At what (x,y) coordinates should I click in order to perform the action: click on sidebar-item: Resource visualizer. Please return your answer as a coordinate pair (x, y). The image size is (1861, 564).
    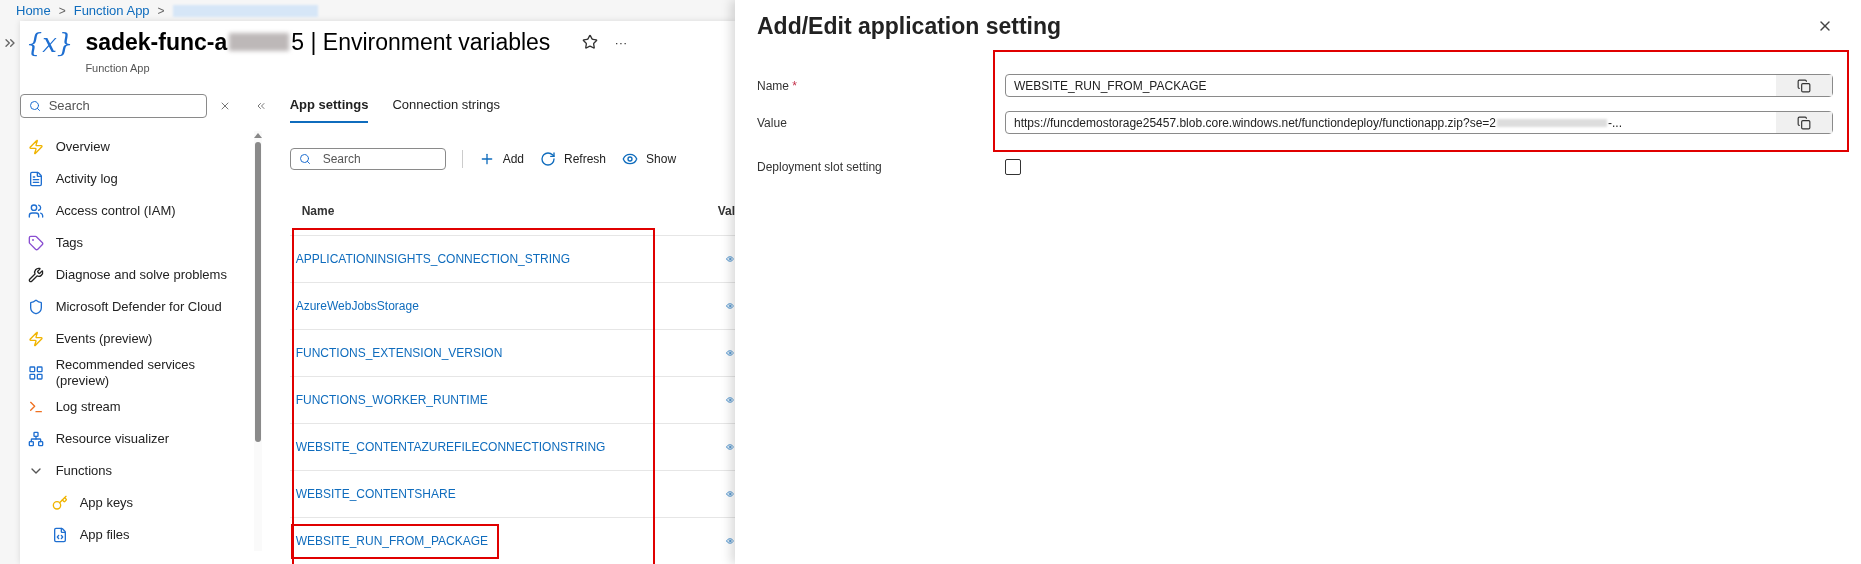
    Looking at the image, I should click on (136, 439).